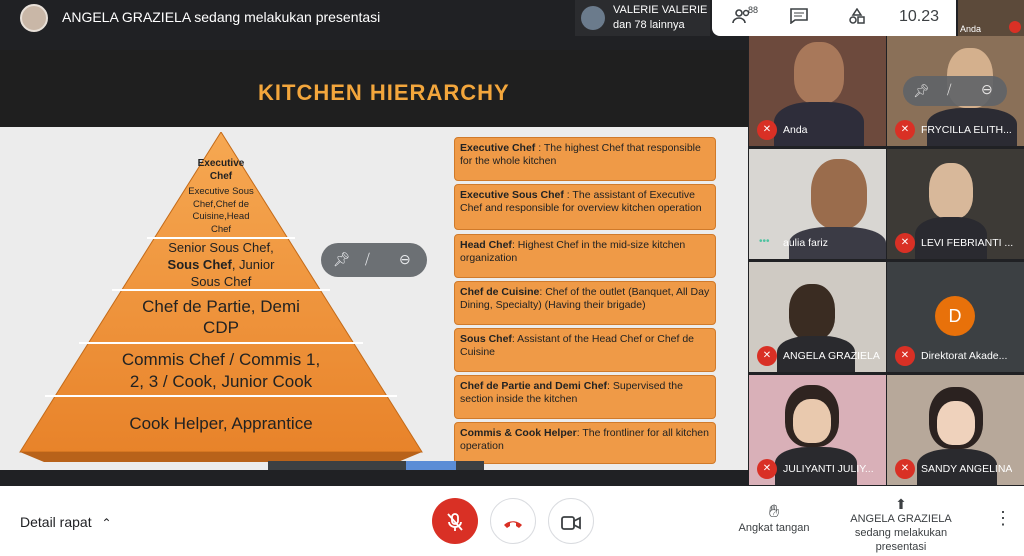 This screenshot has height=556, width=1024. What do you see at coordinates (971, 29) in the screenshot?
I see `self-view-label: Anda` at bounding box center [971, 29].